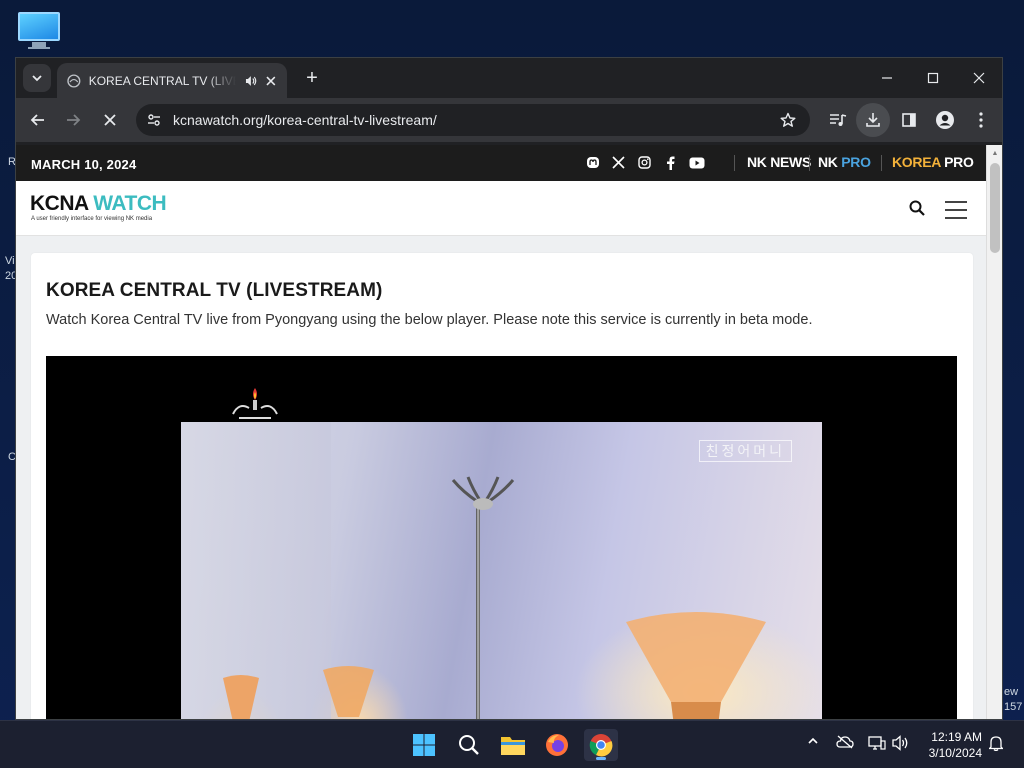  I want to click on profile-button, so click(945, 120).